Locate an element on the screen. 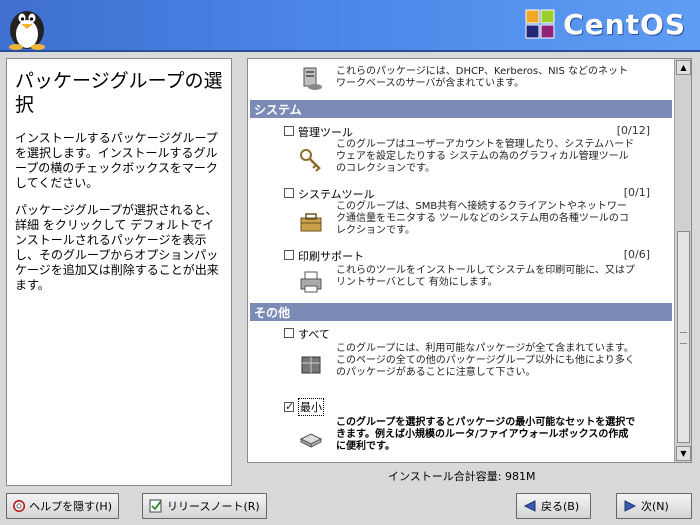 This screenshot has height=525, width=700. package-group-name: 管理ツール is located at coordinates (325, 132).